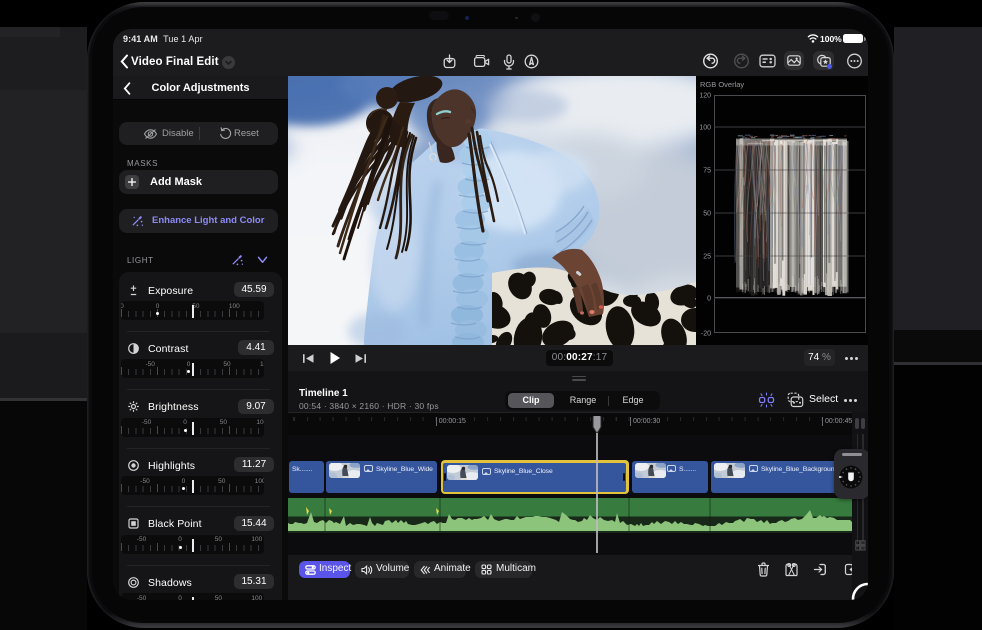 Image resolution: width=982 pixels, height=630 pixels. Describe the element at coordinates (706, 334) in the screenshot. I see `svg-text: -20` at that location.